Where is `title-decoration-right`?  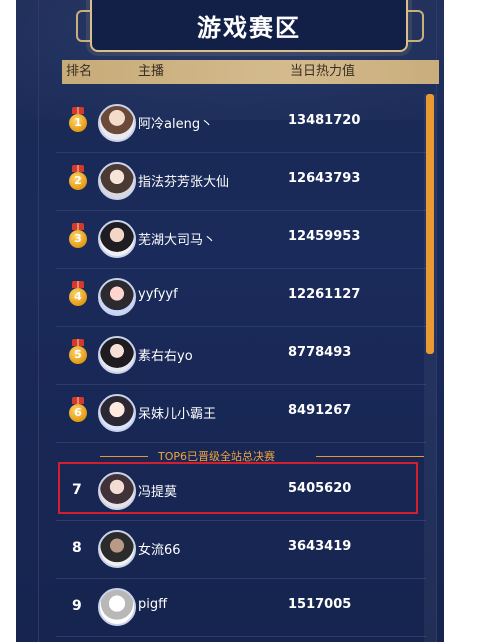 title-decoration-right is located at coordinates (416, 26).